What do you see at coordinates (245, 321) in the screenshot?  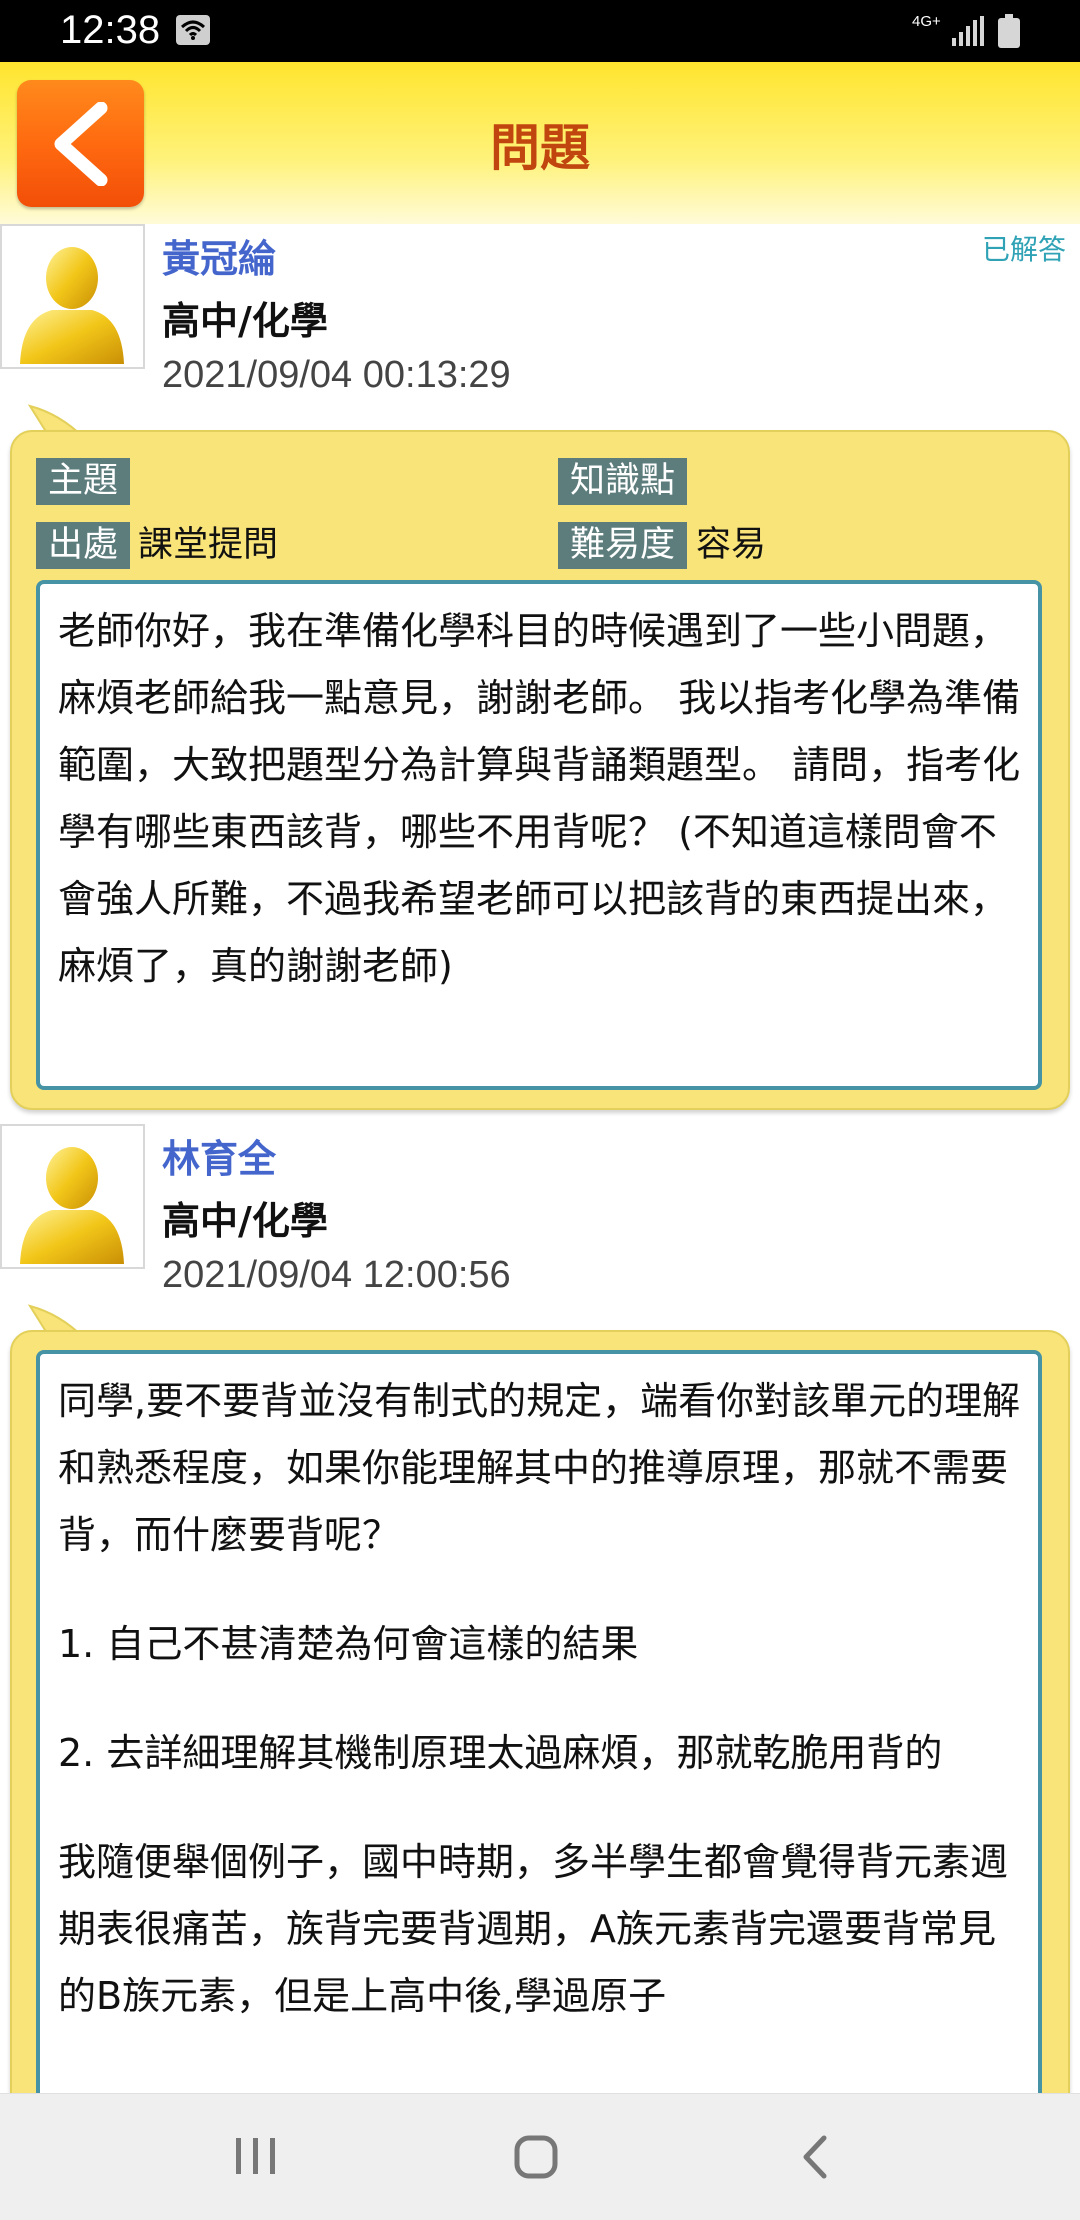 I see `question-subject: 高中/化學` at bounding box center [245, 321].